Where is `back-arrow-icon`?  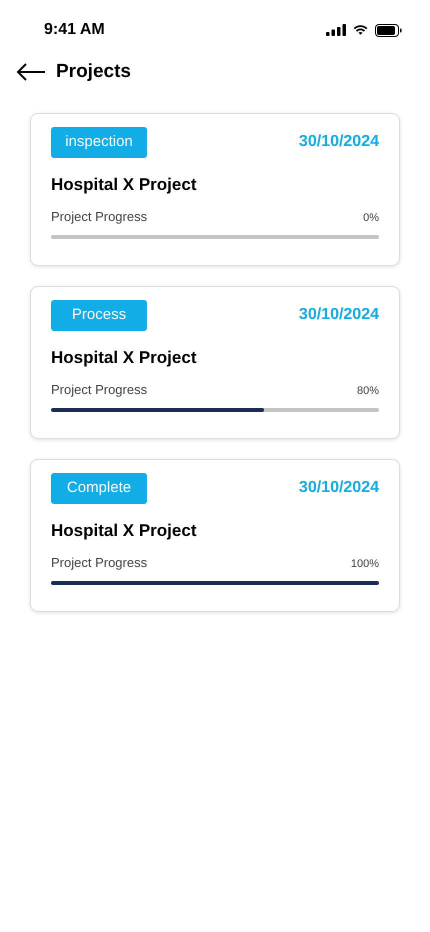 back-arrow-icon is located at coordinates (31, 72).